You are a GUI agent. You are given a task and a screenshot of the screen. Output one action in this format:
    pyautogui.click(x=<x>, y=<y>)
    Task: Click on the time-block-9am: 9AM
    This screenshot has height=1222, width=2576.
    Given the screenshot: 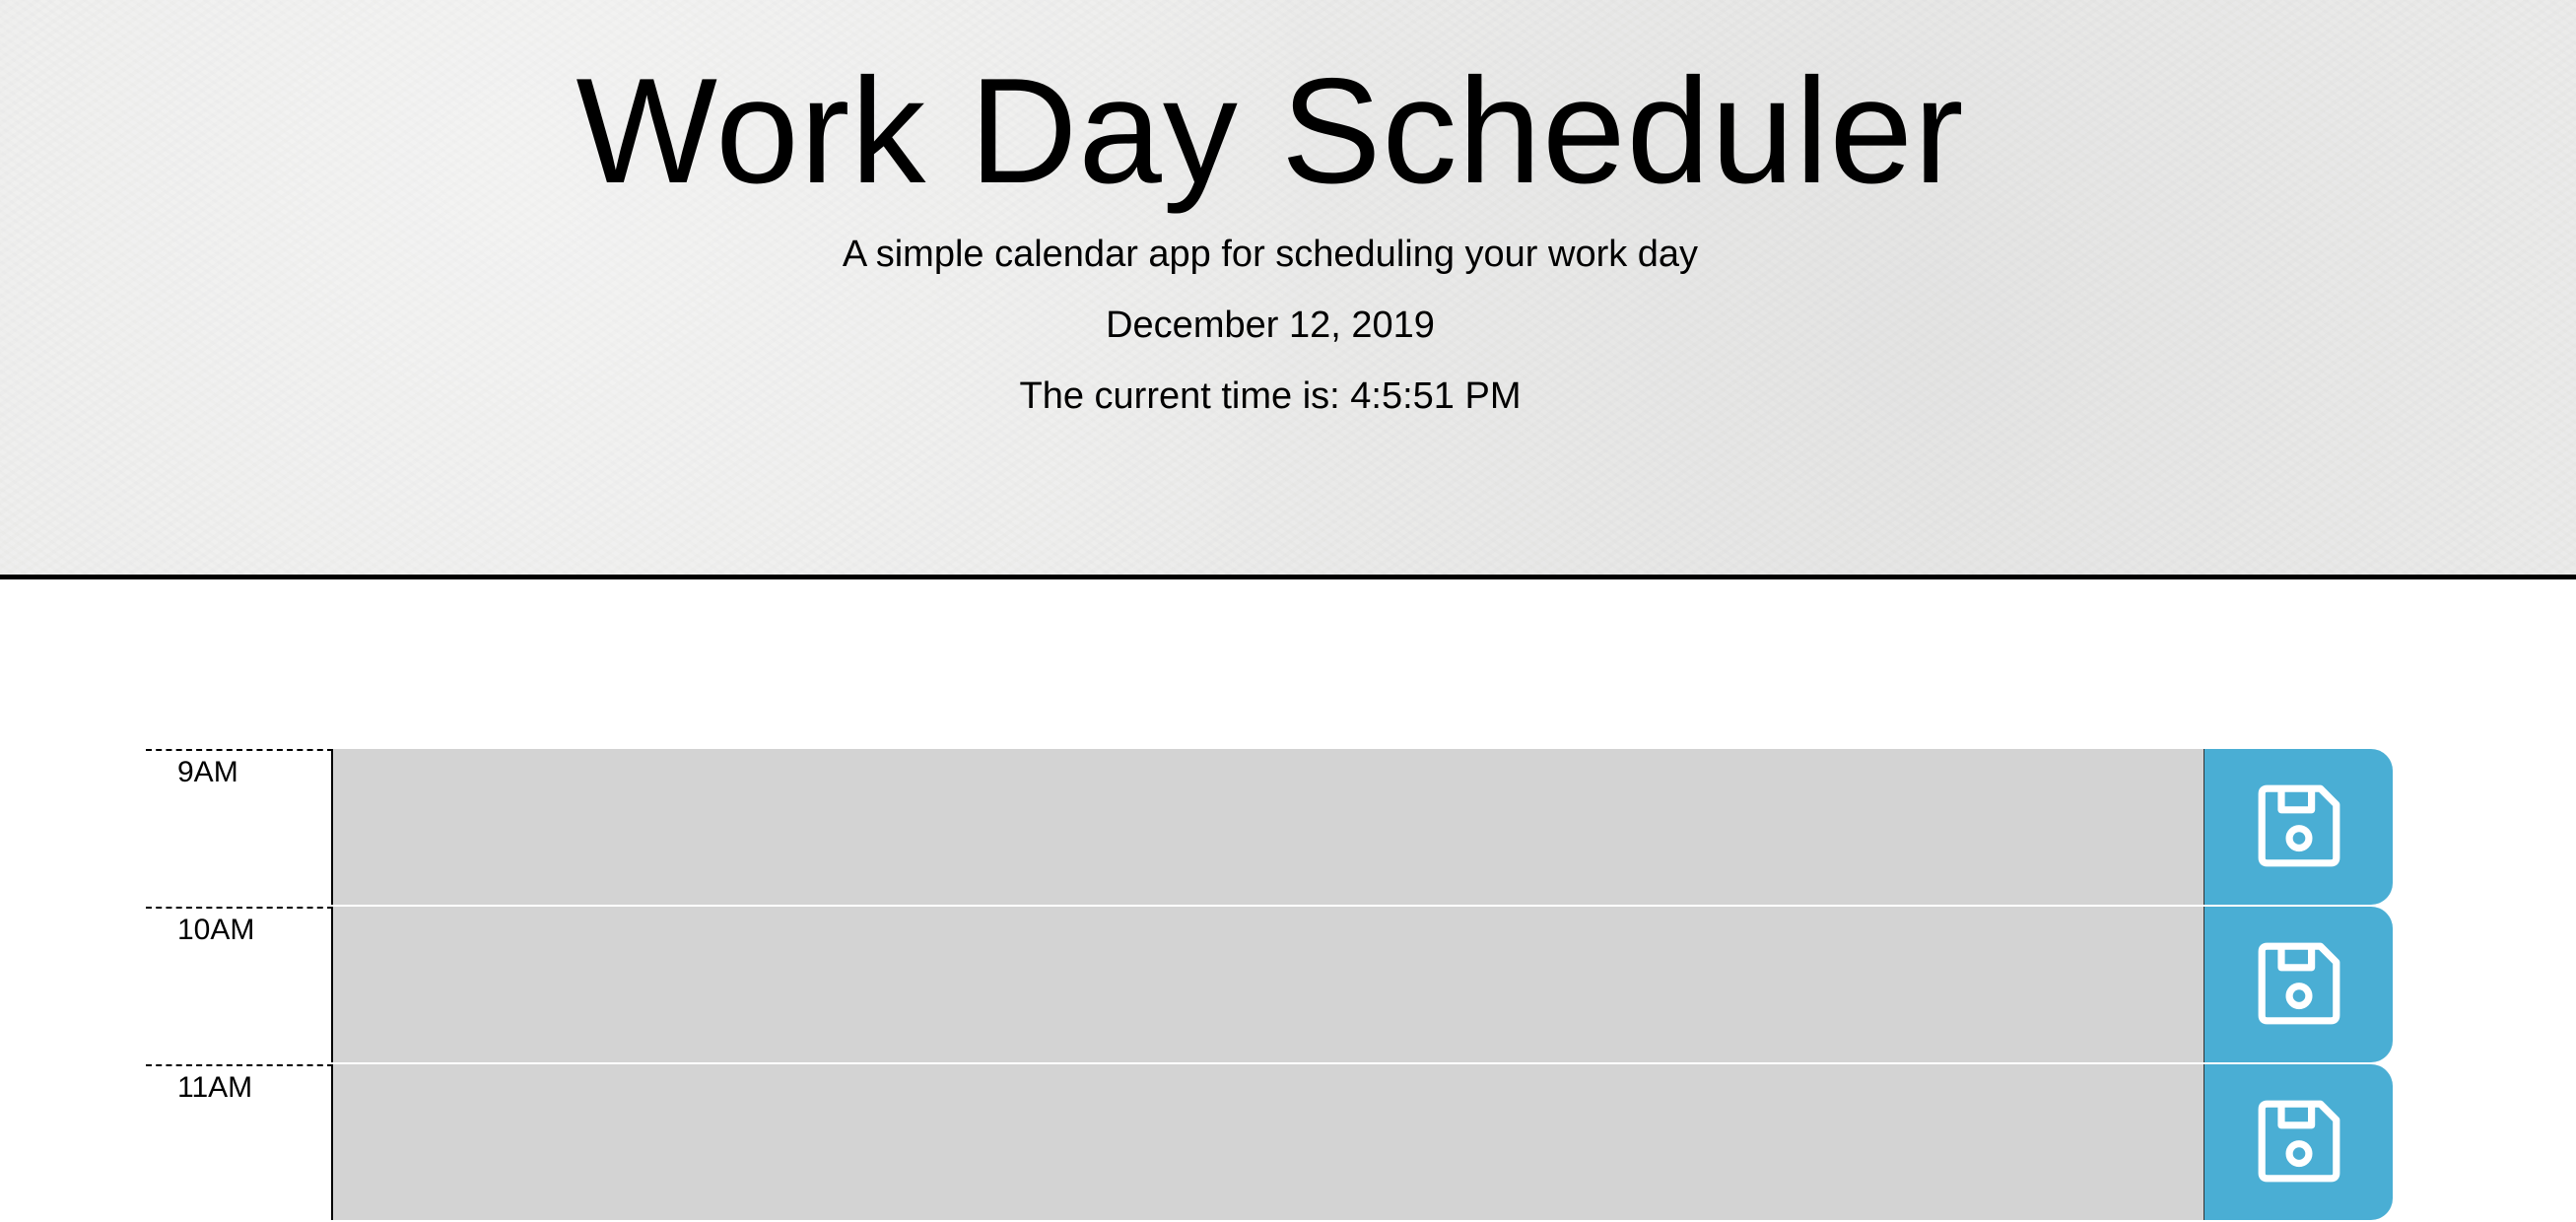 What is the action you would take?
    pyautogui.click(x=1270, y=827)
    